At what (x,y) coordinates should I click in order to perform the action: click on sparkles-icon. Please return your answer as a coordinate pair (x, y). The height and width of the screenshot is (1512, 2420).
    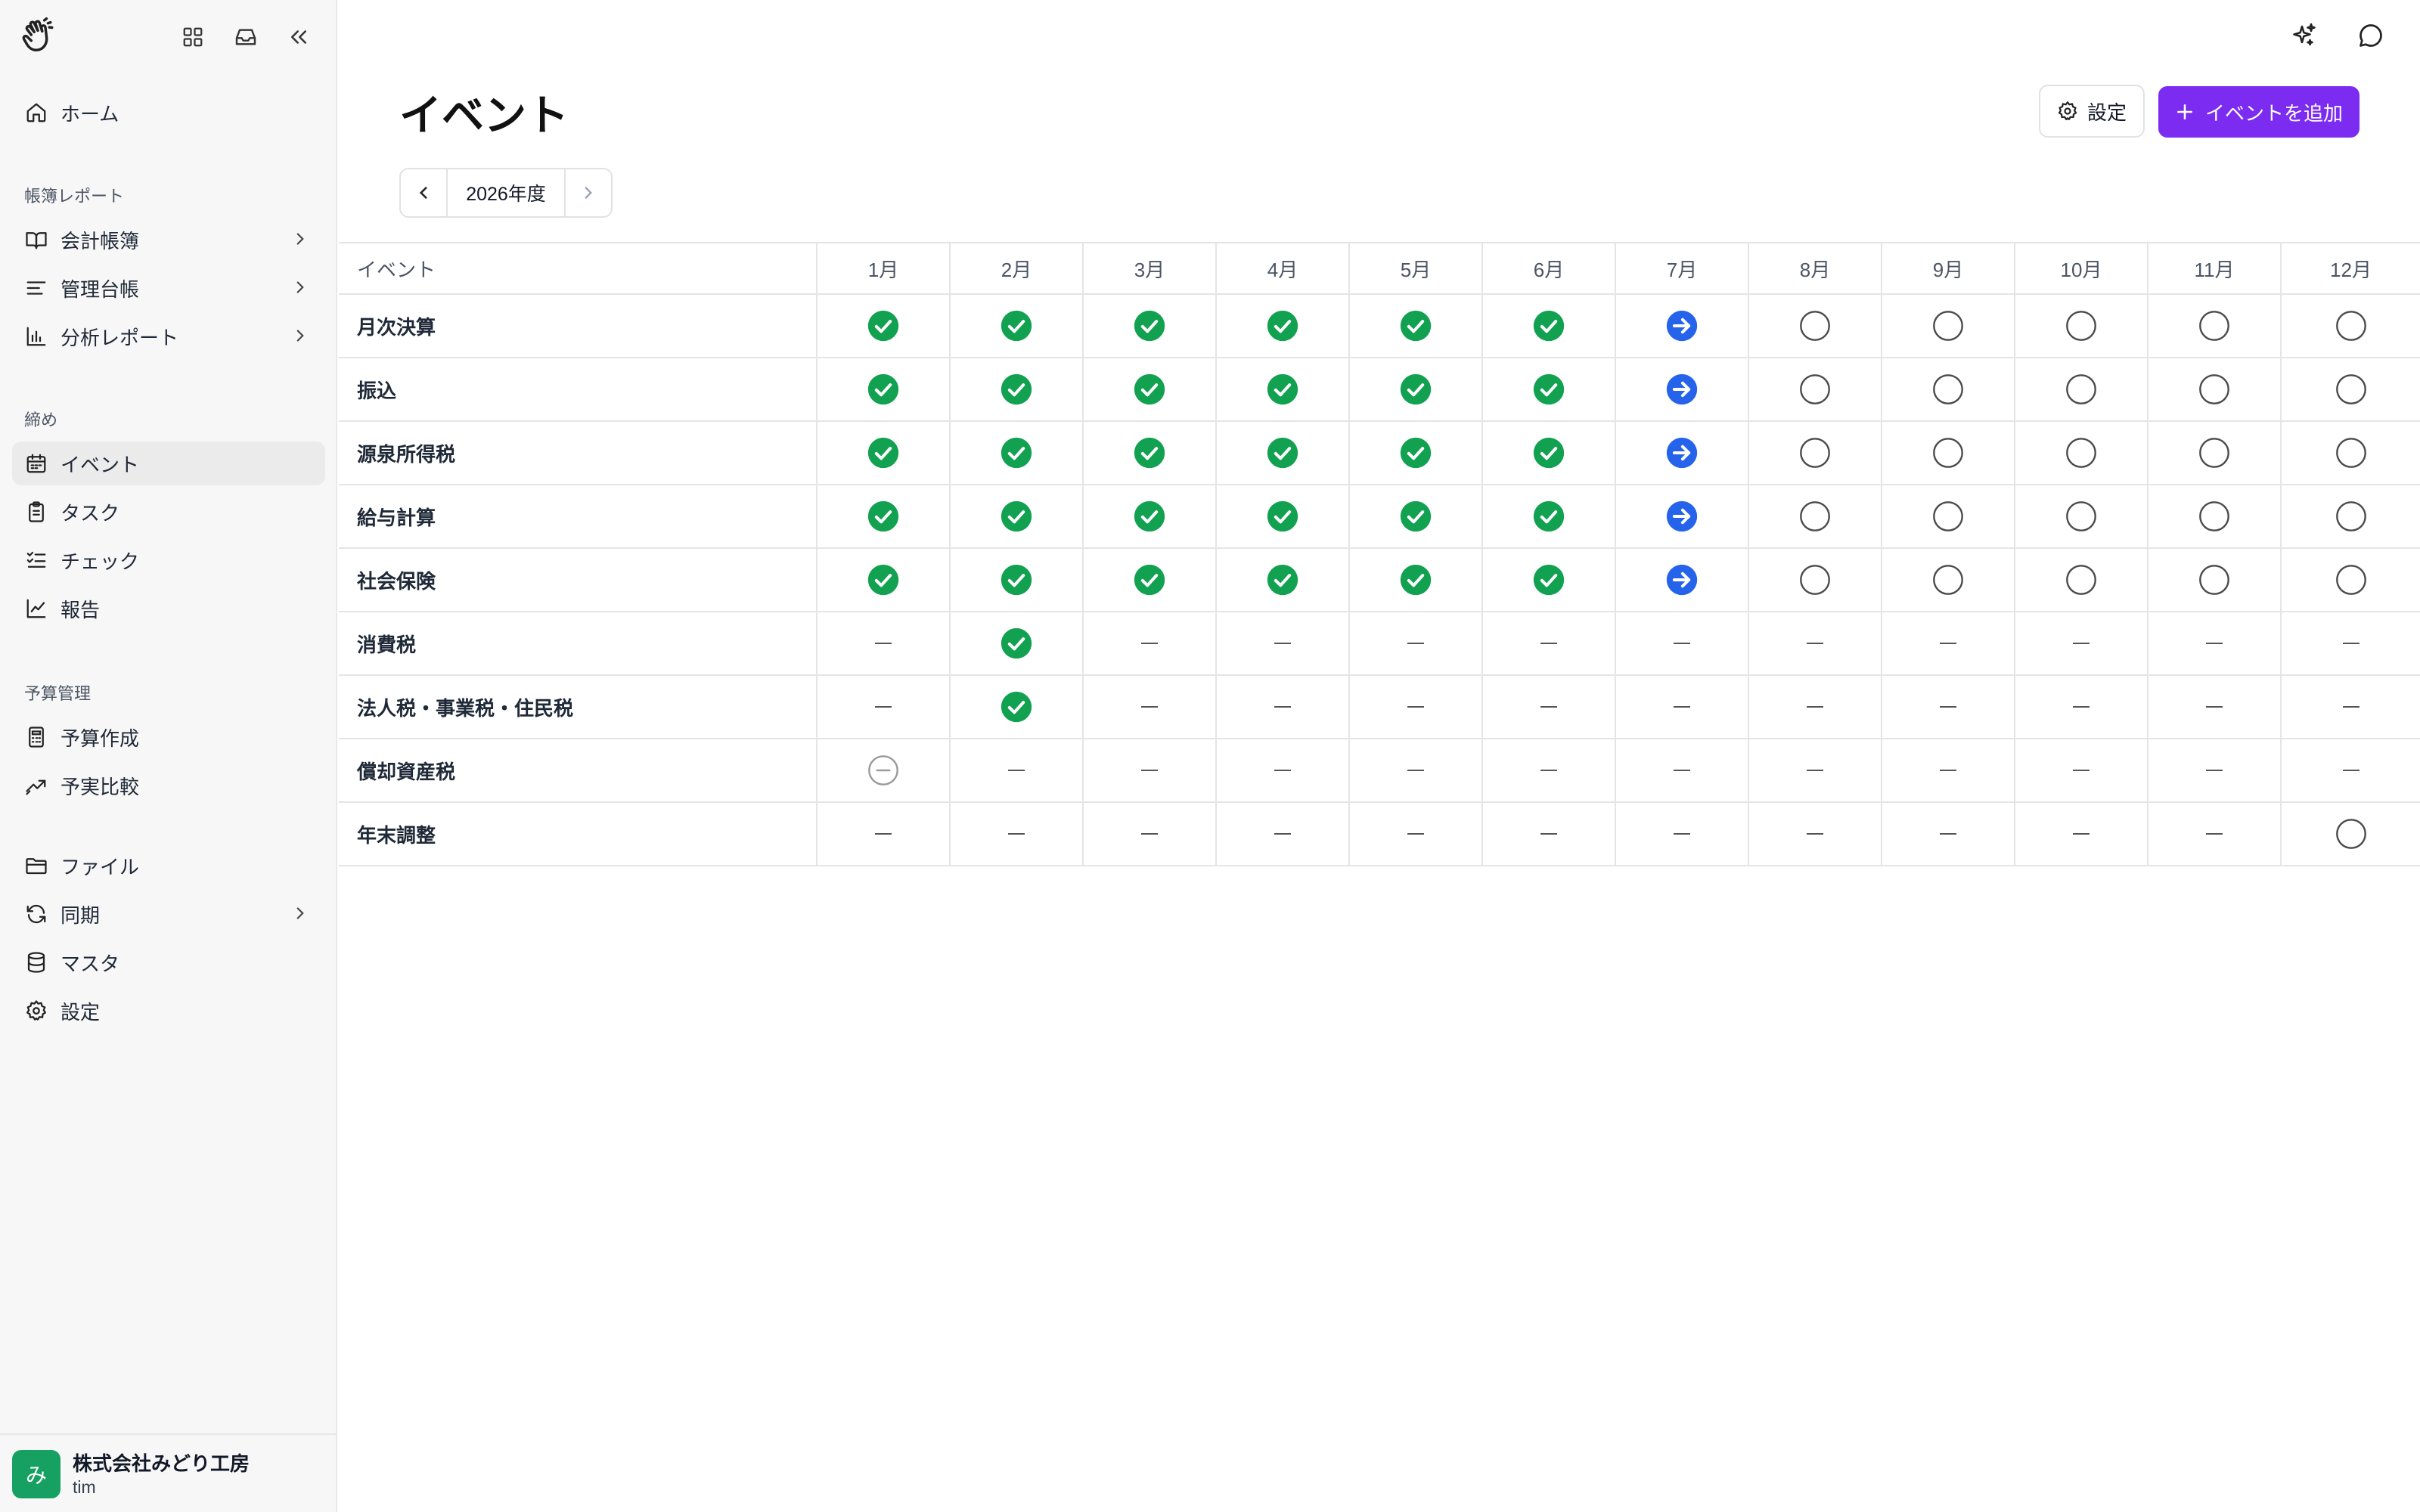
    Looking at the image, I should click on (2304, 36).